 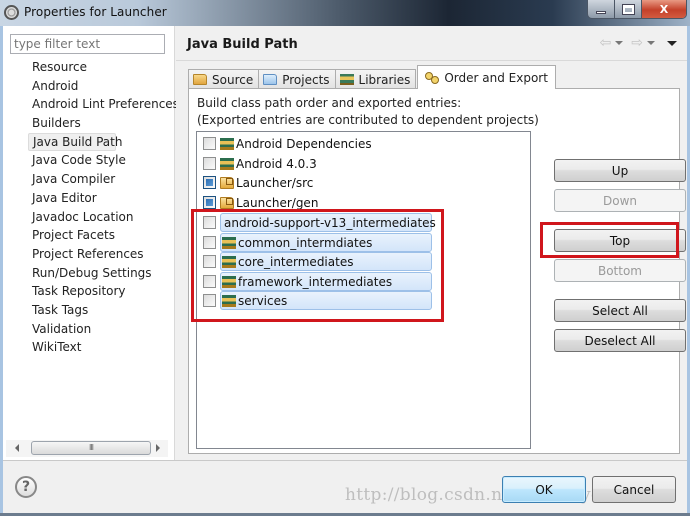 I want to click on classpath-entry: Android 4.0.3, so click(x=257, y=164).